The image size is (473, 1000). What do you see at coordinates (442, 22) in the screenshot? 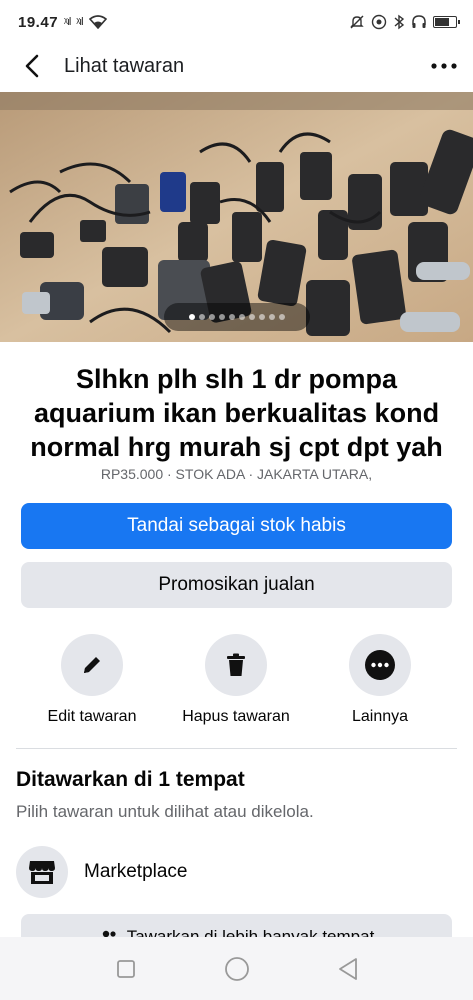
I see `battery-fill` at bounding box center [442, 22].